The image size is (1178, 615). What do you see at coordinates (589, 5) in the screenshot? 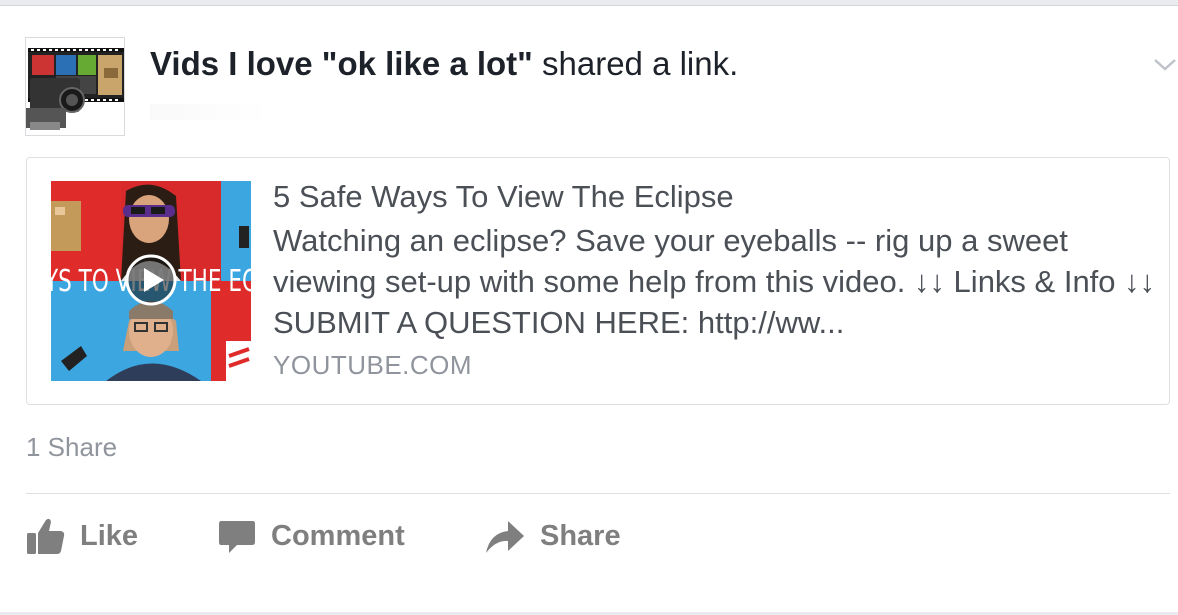
I see `top-border-shade` at bounding box center [589, 5].